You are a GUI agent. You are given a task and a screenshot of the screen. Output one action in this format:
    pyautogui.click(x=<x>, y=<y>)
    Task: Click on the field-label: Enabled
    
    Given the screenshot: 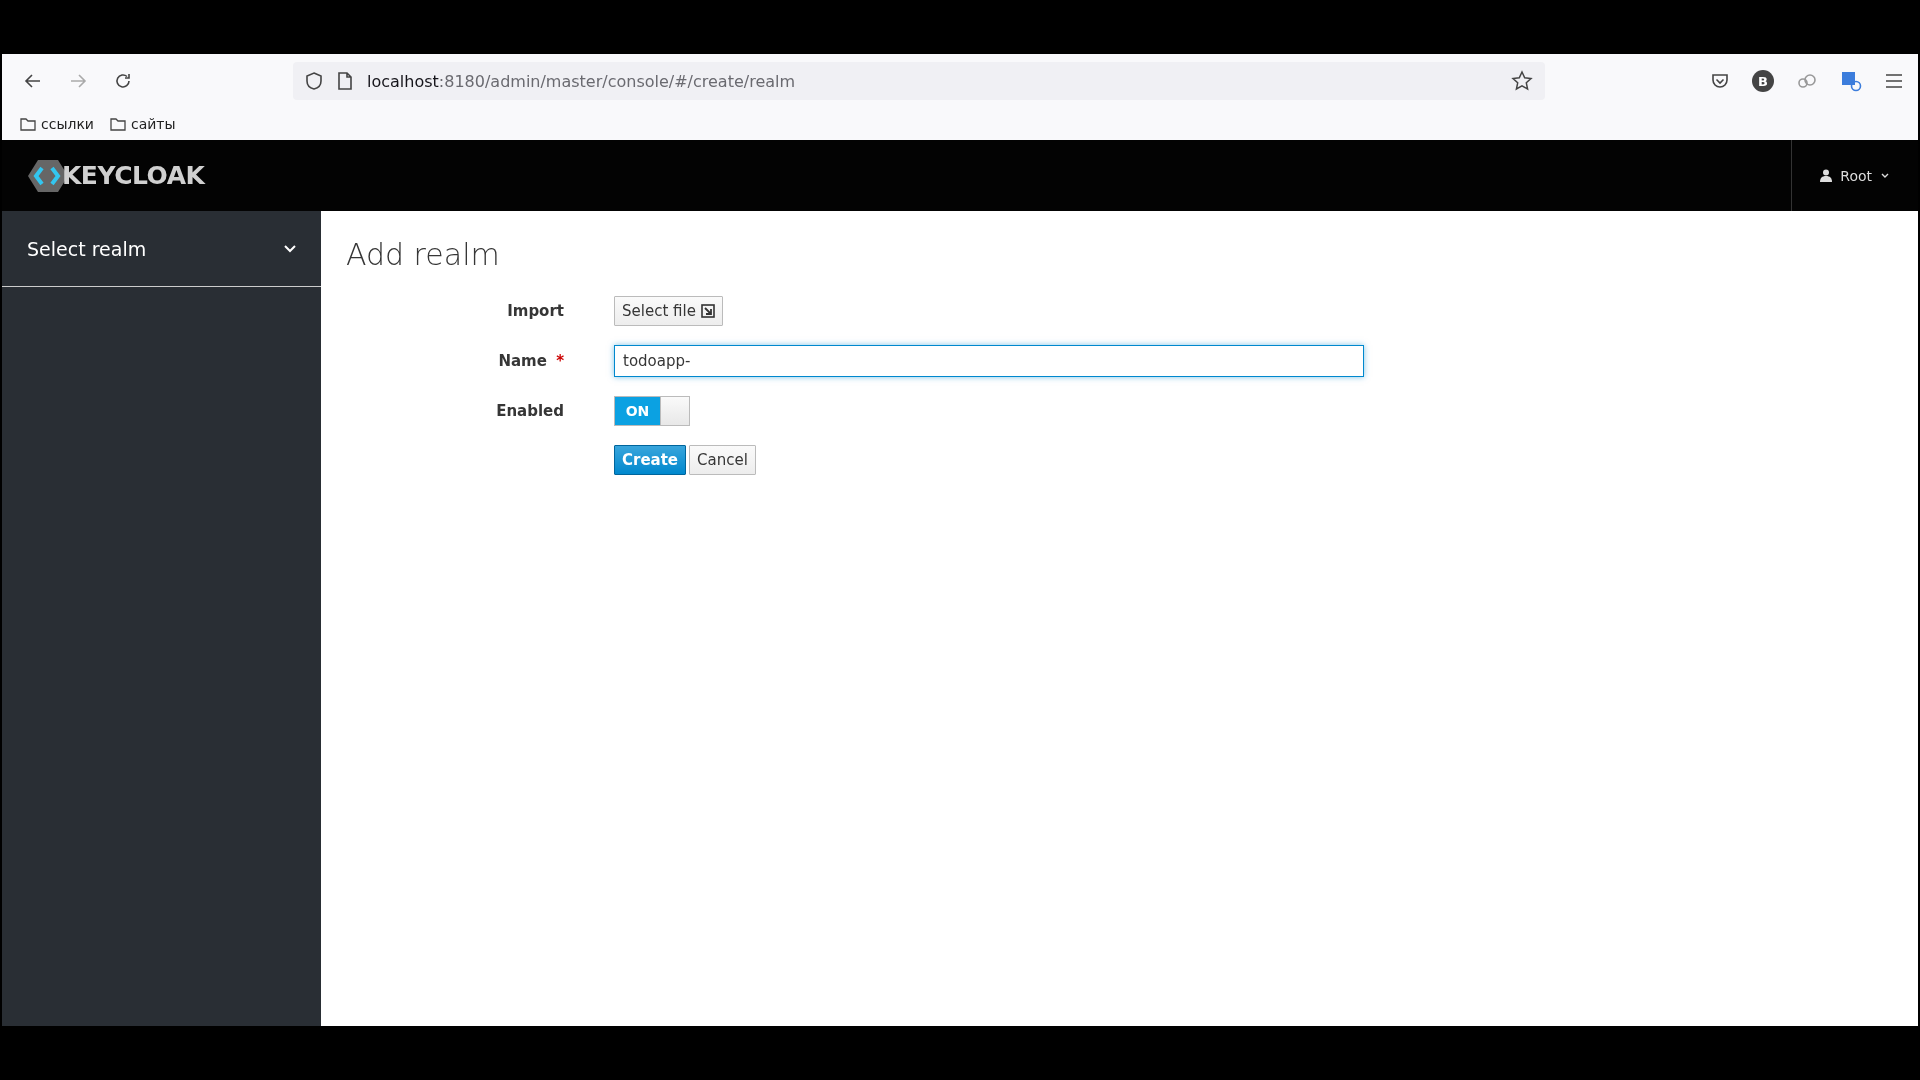 What is the action you would take?
    pyautogui.click(x=530, y=411)
    